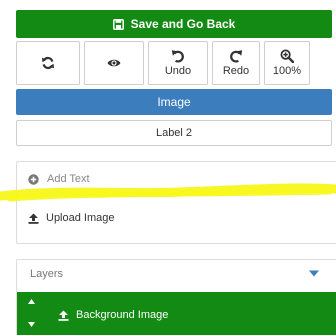 This screenshot has height=335, width=336. What do you see at coordinates (287, 71) in the screenshot?
I see `zoom-level: 100%` at bounding box center [287, 71].